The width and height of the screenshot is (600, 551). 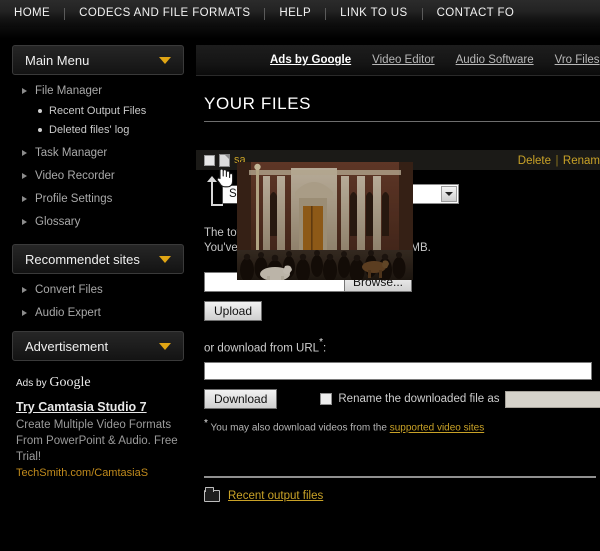 What do you see at coordinates (581, 161) in the screenshot?
I see `rename-link: Renam` at bounding box center [581, 161].